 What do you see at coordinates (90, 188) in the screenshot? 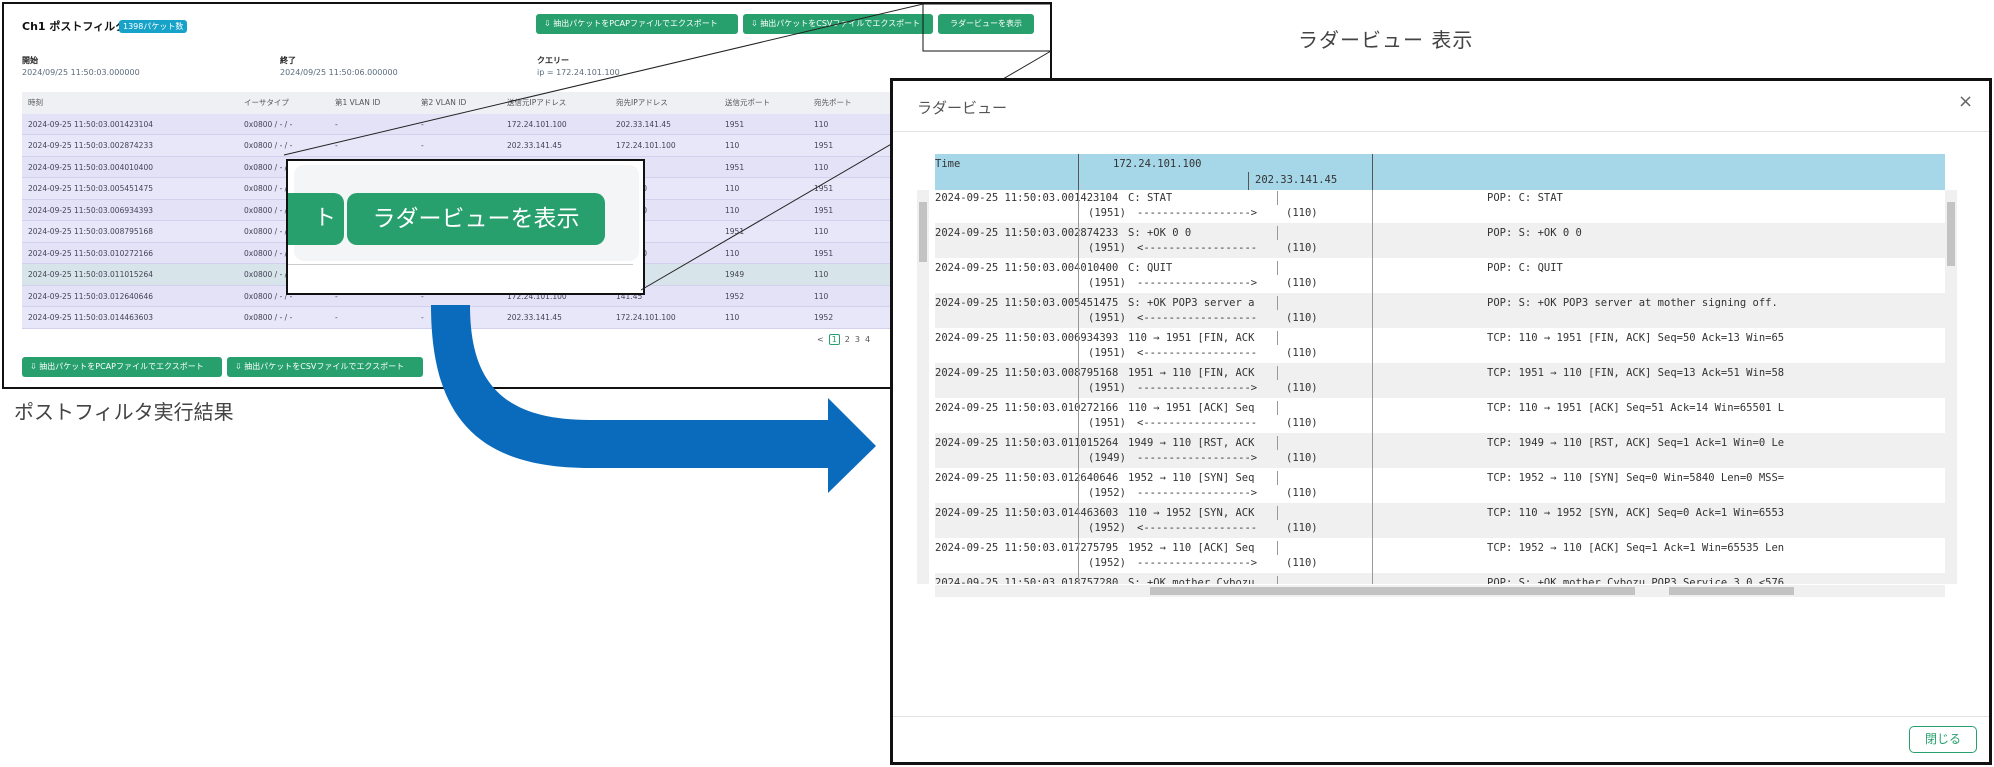
I see `table-cell: 2024-09-25 11:50:03.005451475` at bounding box center [90, 188].